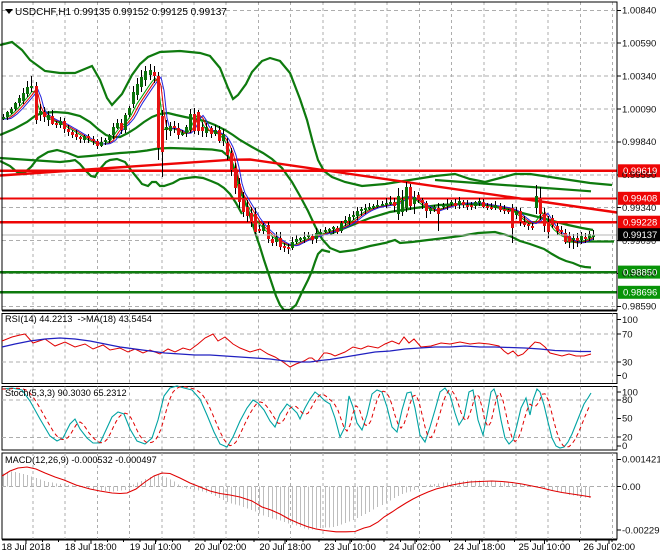  What do you see at coordinates (285, 547) in the screenshot?
I see `svg-text: 20 Jul 18:00` at bounding box center [285, 547].